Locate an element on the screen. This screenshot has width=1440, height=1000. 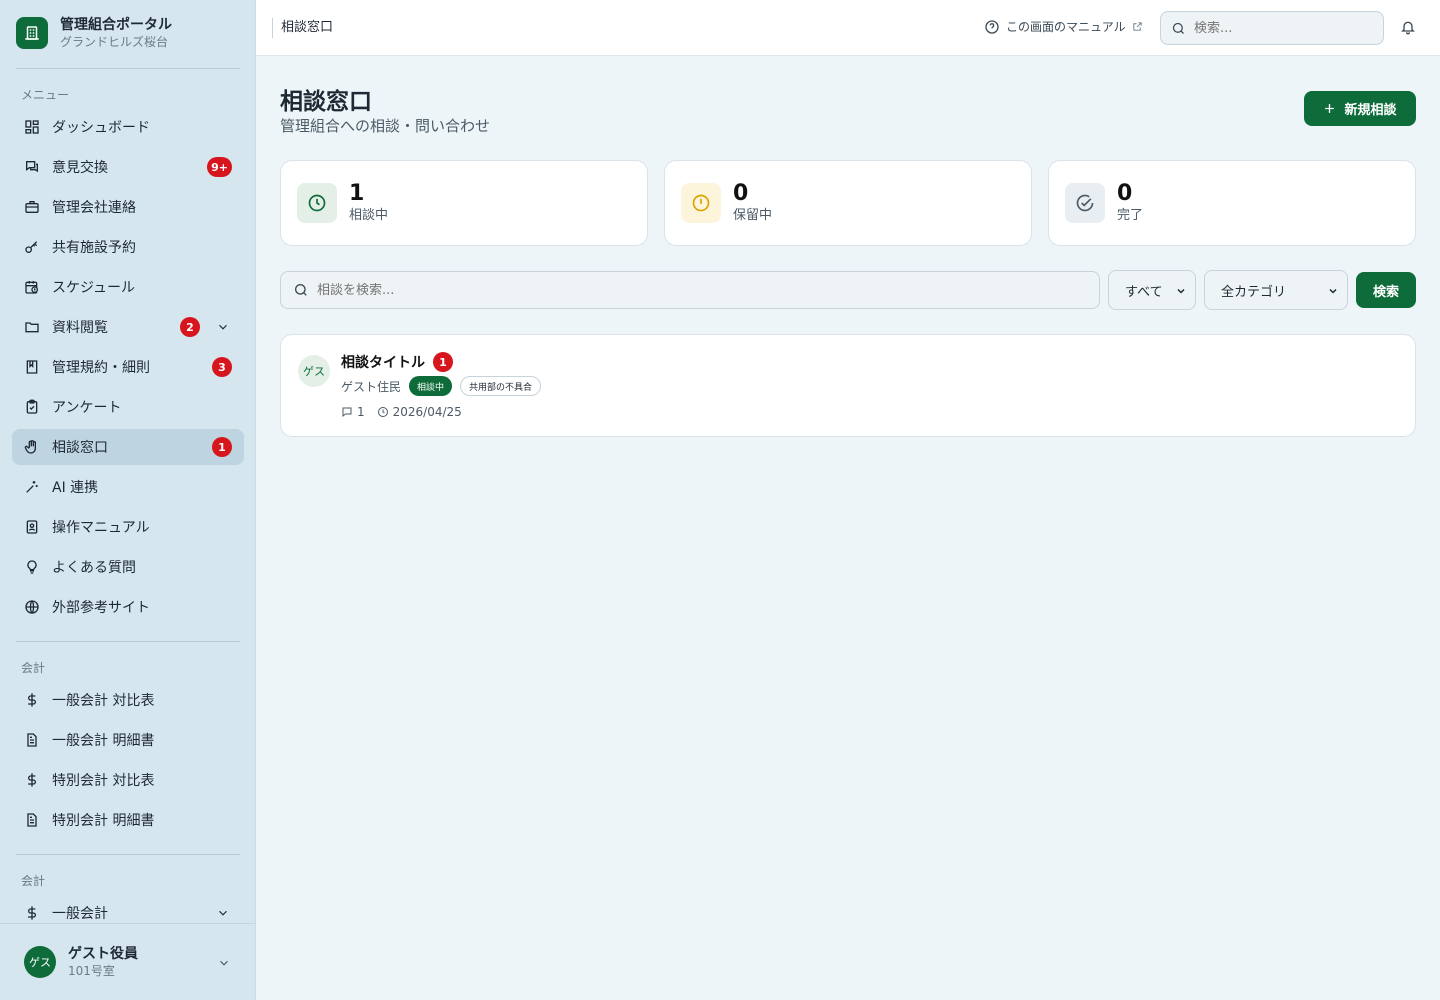
manual-icon is located at coordinates (32, 527).